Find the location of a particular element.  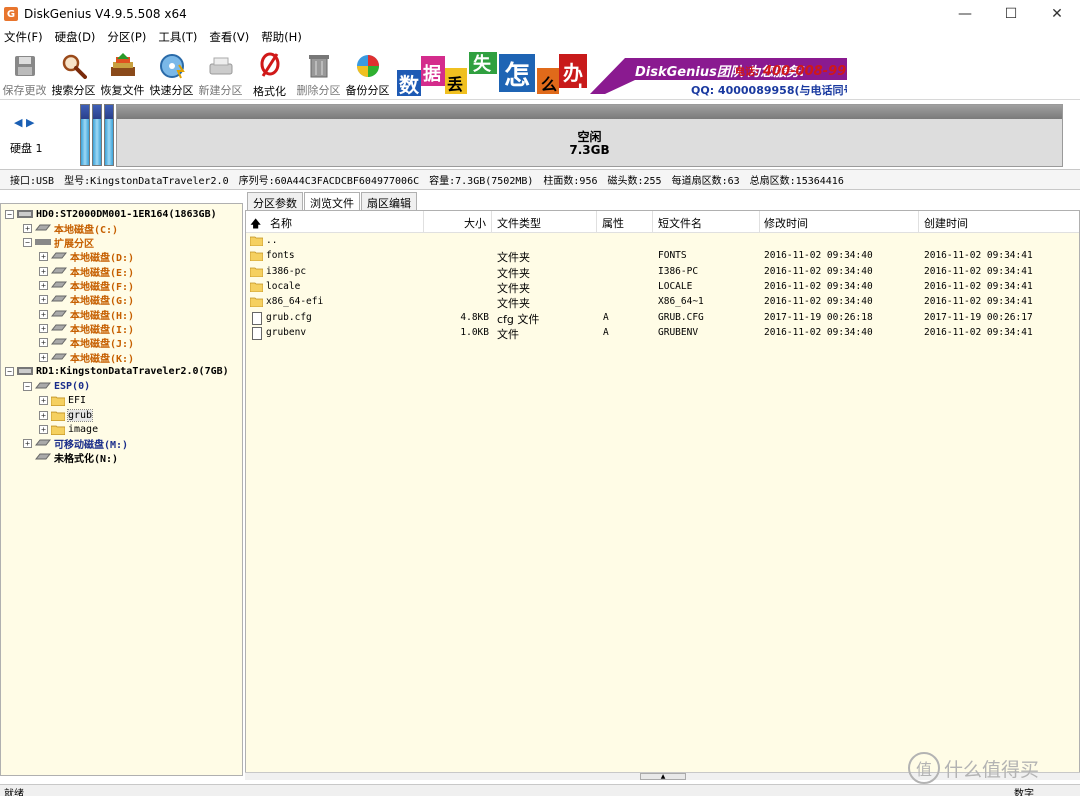

tree-local-d: + 本地磁盘(D:) is located at coordinates (86, 256).